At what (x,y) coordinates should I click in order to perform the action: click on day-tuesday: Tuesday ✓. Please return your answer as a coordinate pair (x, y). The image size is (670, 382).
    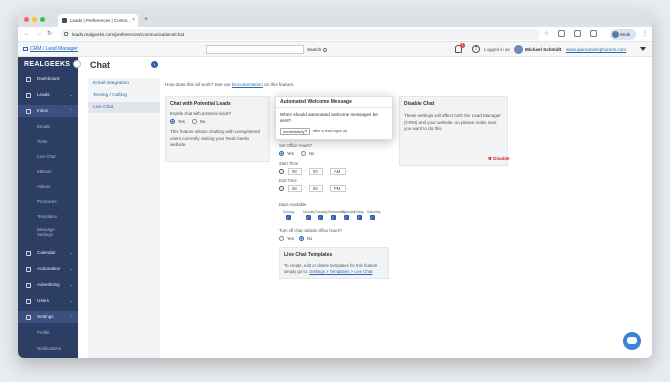
    Looking at the image, I should click on (321, 215).